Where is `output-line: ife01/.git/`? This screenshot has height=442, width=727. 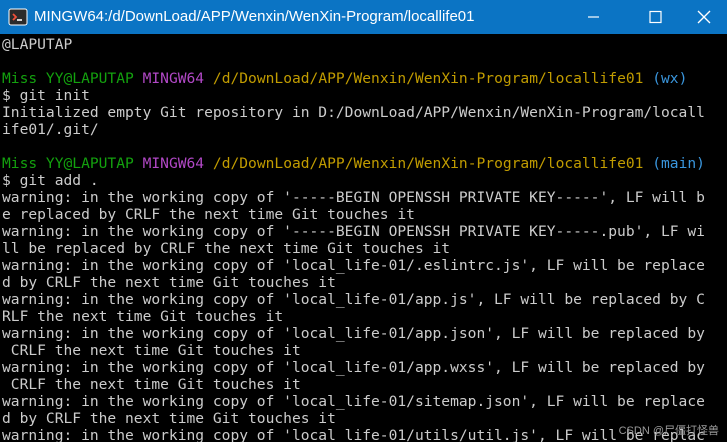 output-line: ife01/.git/ is located at coordinates (50, 129).